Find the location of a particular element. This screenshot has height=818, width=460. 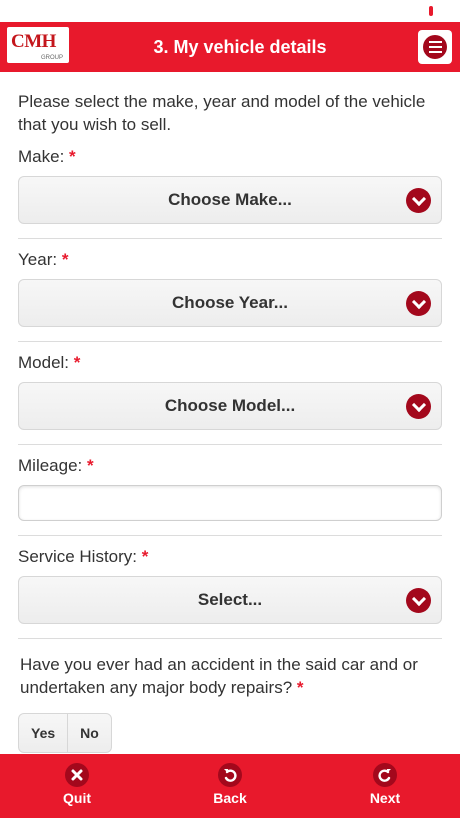

service-history-label: Service History: * is located at coordinates (230, 557).